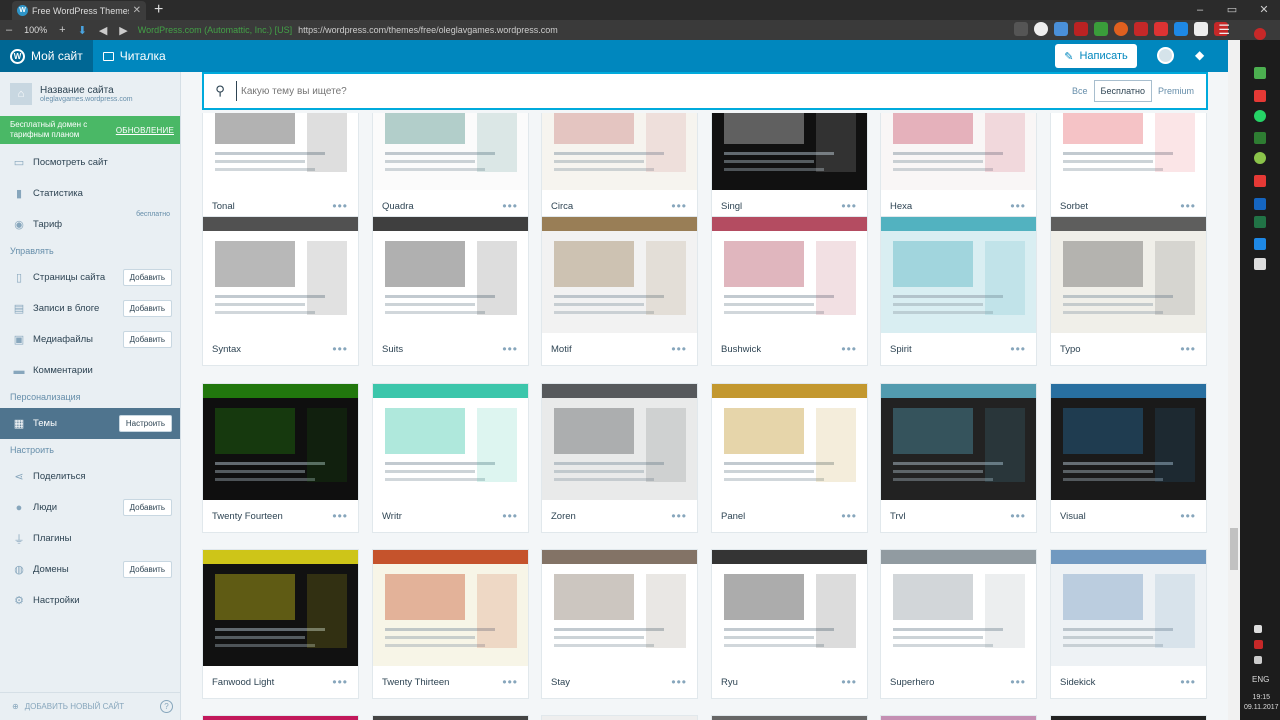 The image size is (1280, 720). I want to click on theme-card: Panel •••, so click(789, 458).